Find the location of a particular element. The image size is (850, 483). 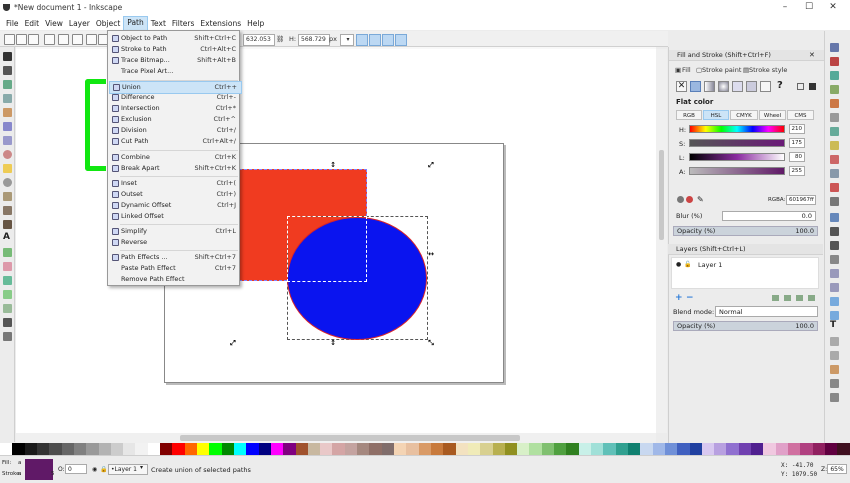

bucket-tool-icon is located at coordinates (7, 280).